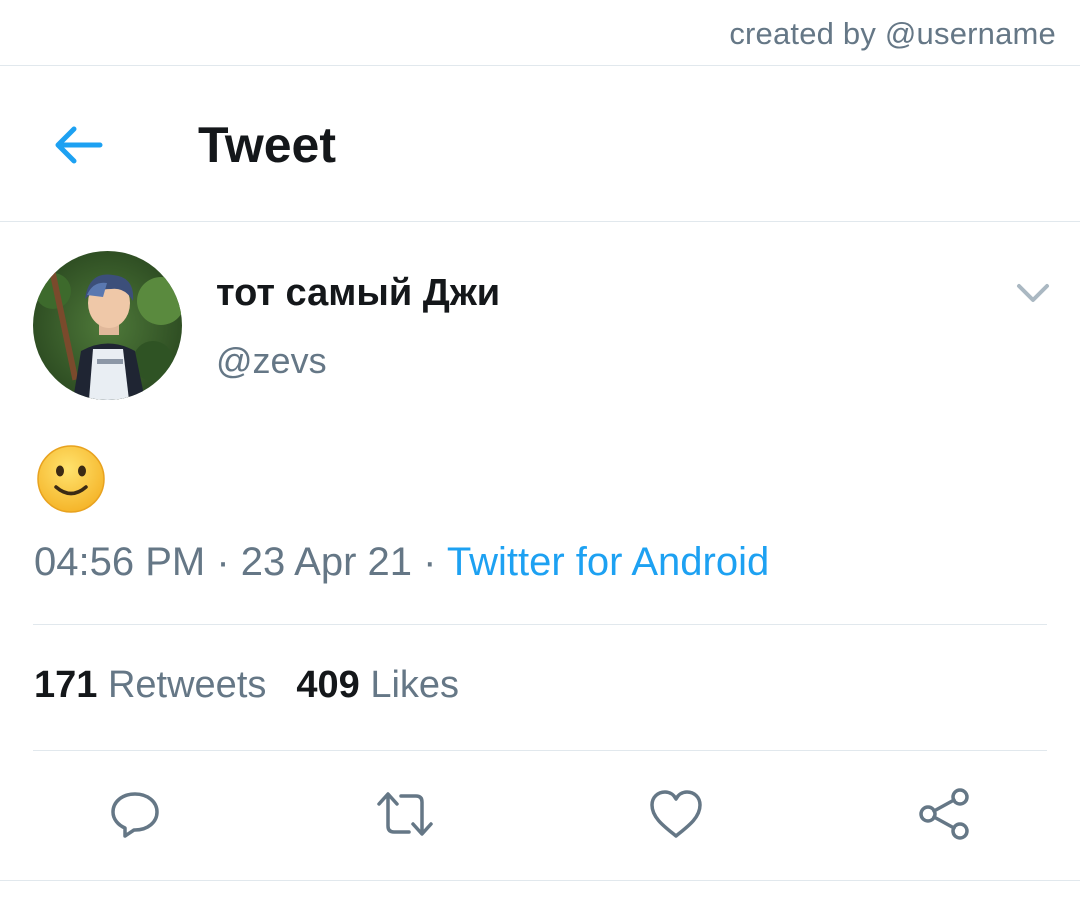 The image size is (1080, 898). Describe the element at coordinates (120, 562) in the screenshot. I see `tweet-time: 04:56 PM` at that location.